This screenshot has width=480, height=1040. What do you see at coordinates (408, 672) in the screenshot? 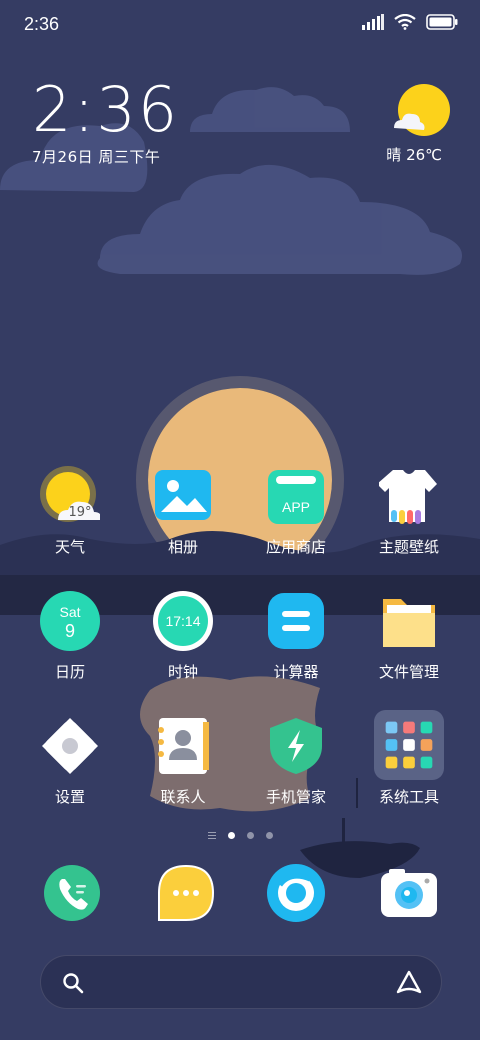
I see `app-label-file-manager: 文件管理` at bounding box center [408, 672].